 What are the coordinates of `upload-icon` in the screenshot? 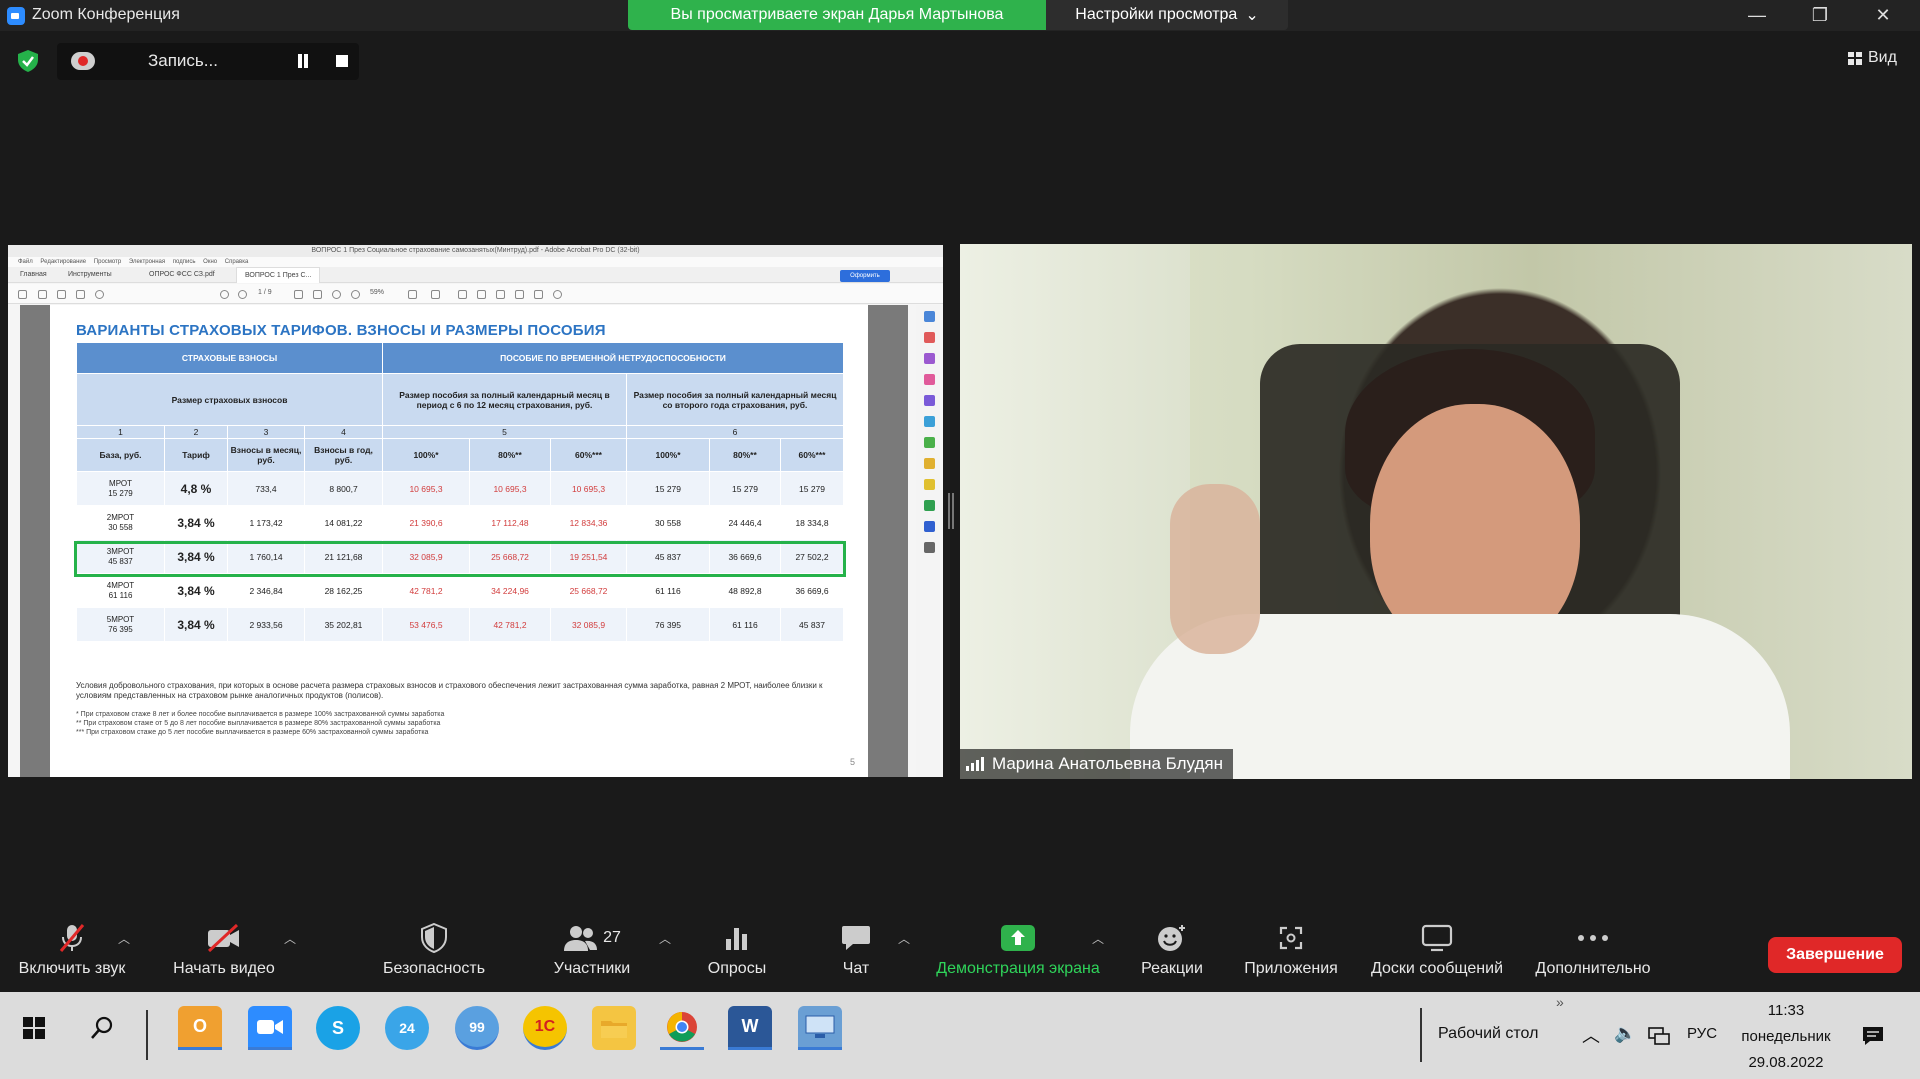 It's located at (61, 294).